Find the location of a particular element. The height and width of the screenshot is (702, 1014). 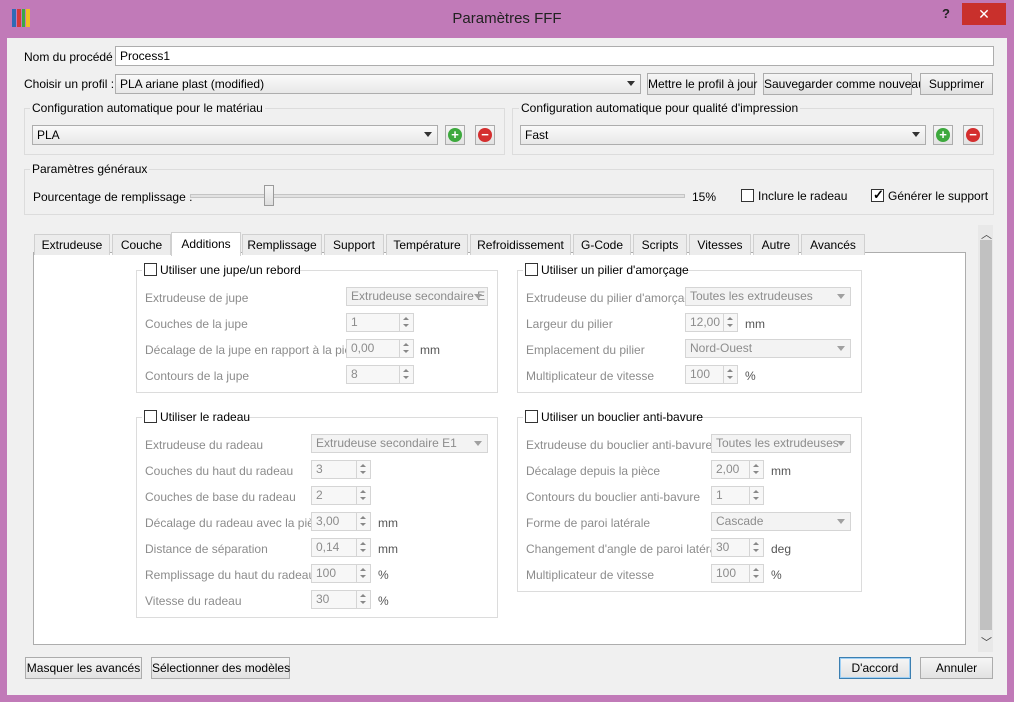

skirt-offset-value: 0,00 is located at coordinates (363, 348).